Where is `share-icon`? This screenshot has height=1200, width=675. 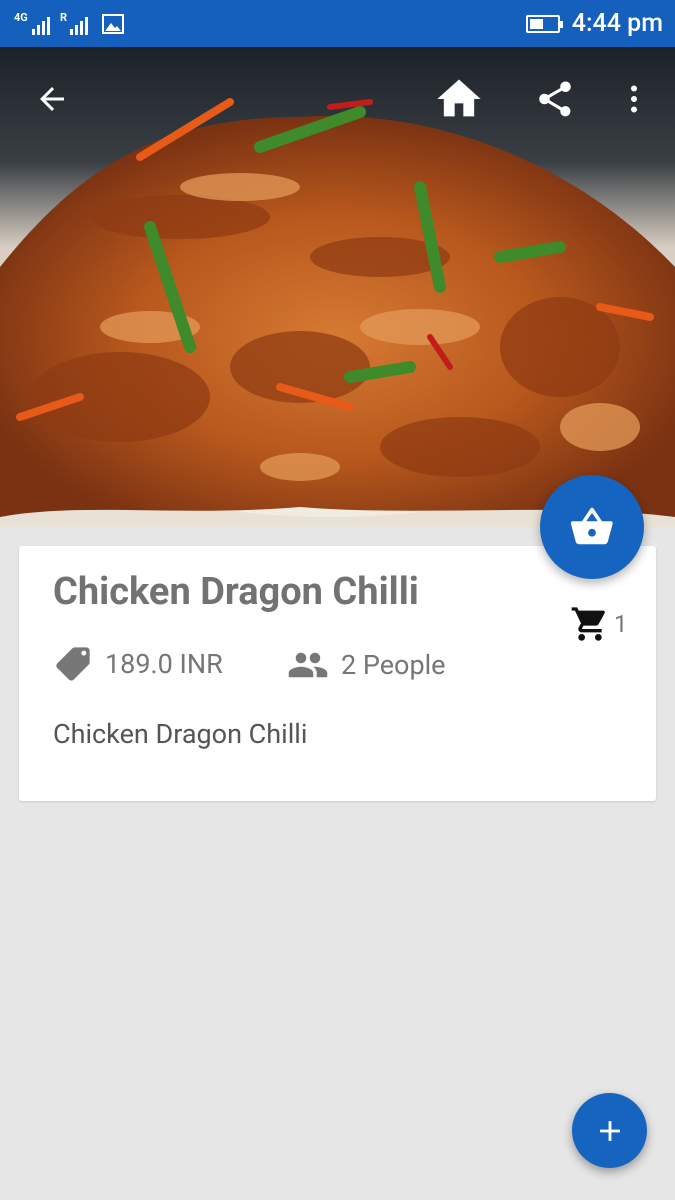 share-icon is located at coordinates (555, 99).